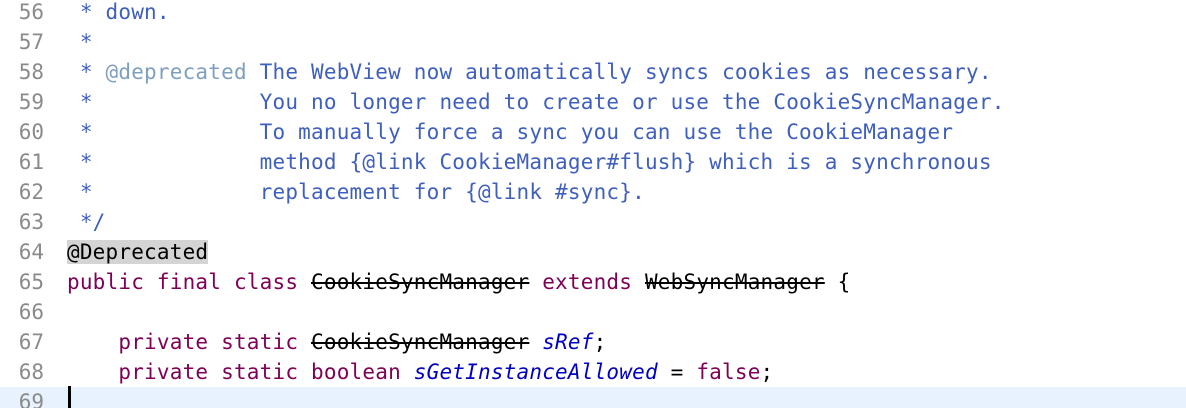 Image resolution: width=1186 pixels, height=408 pixels. Describe the element at coordinates (31, 282) in the screenshot. I see `line-number: 65` at that location.